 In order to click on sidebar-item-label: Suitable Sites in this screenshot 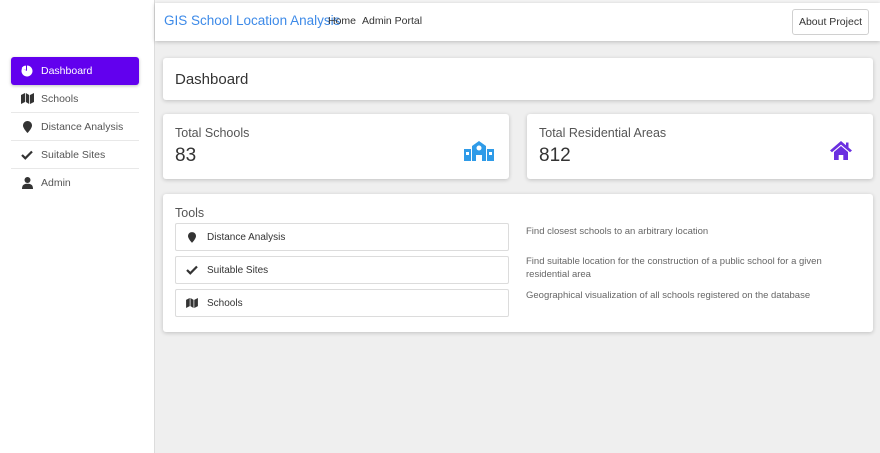, I will do `click(73, 154)`.